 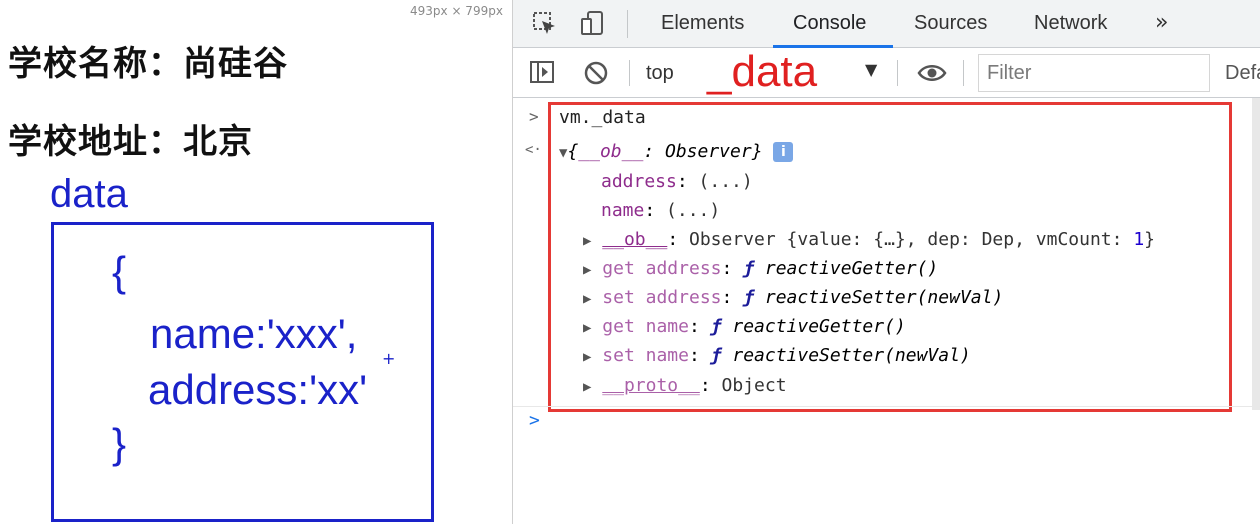 I want to click on console-prompt-icon: >, so click(x=534, y=420).